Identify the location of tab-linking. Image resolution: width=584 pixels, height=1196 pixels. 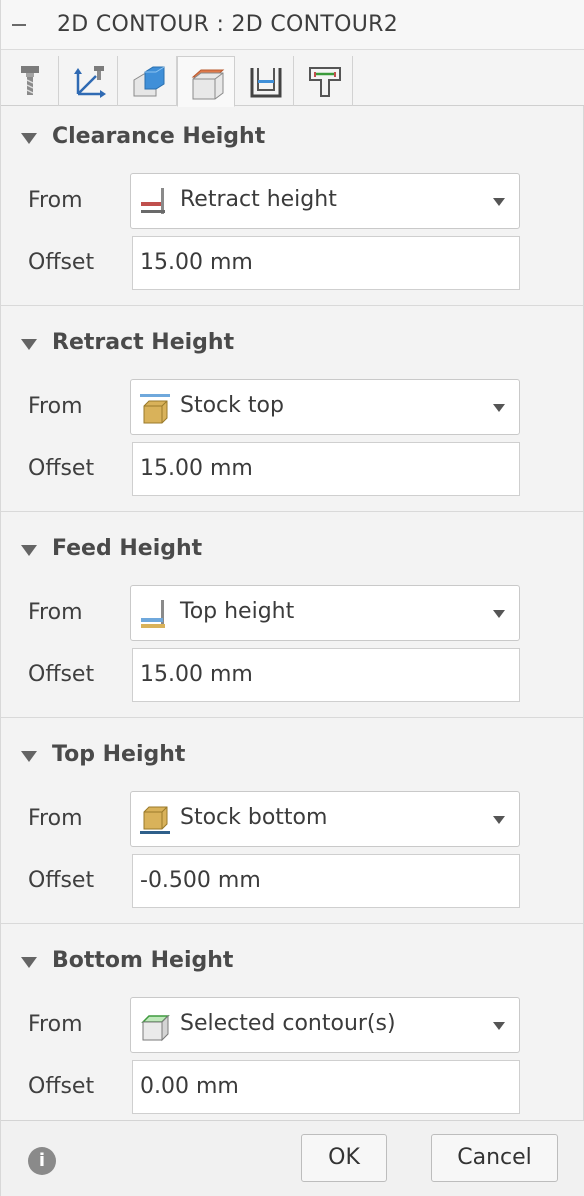
(324, 81).